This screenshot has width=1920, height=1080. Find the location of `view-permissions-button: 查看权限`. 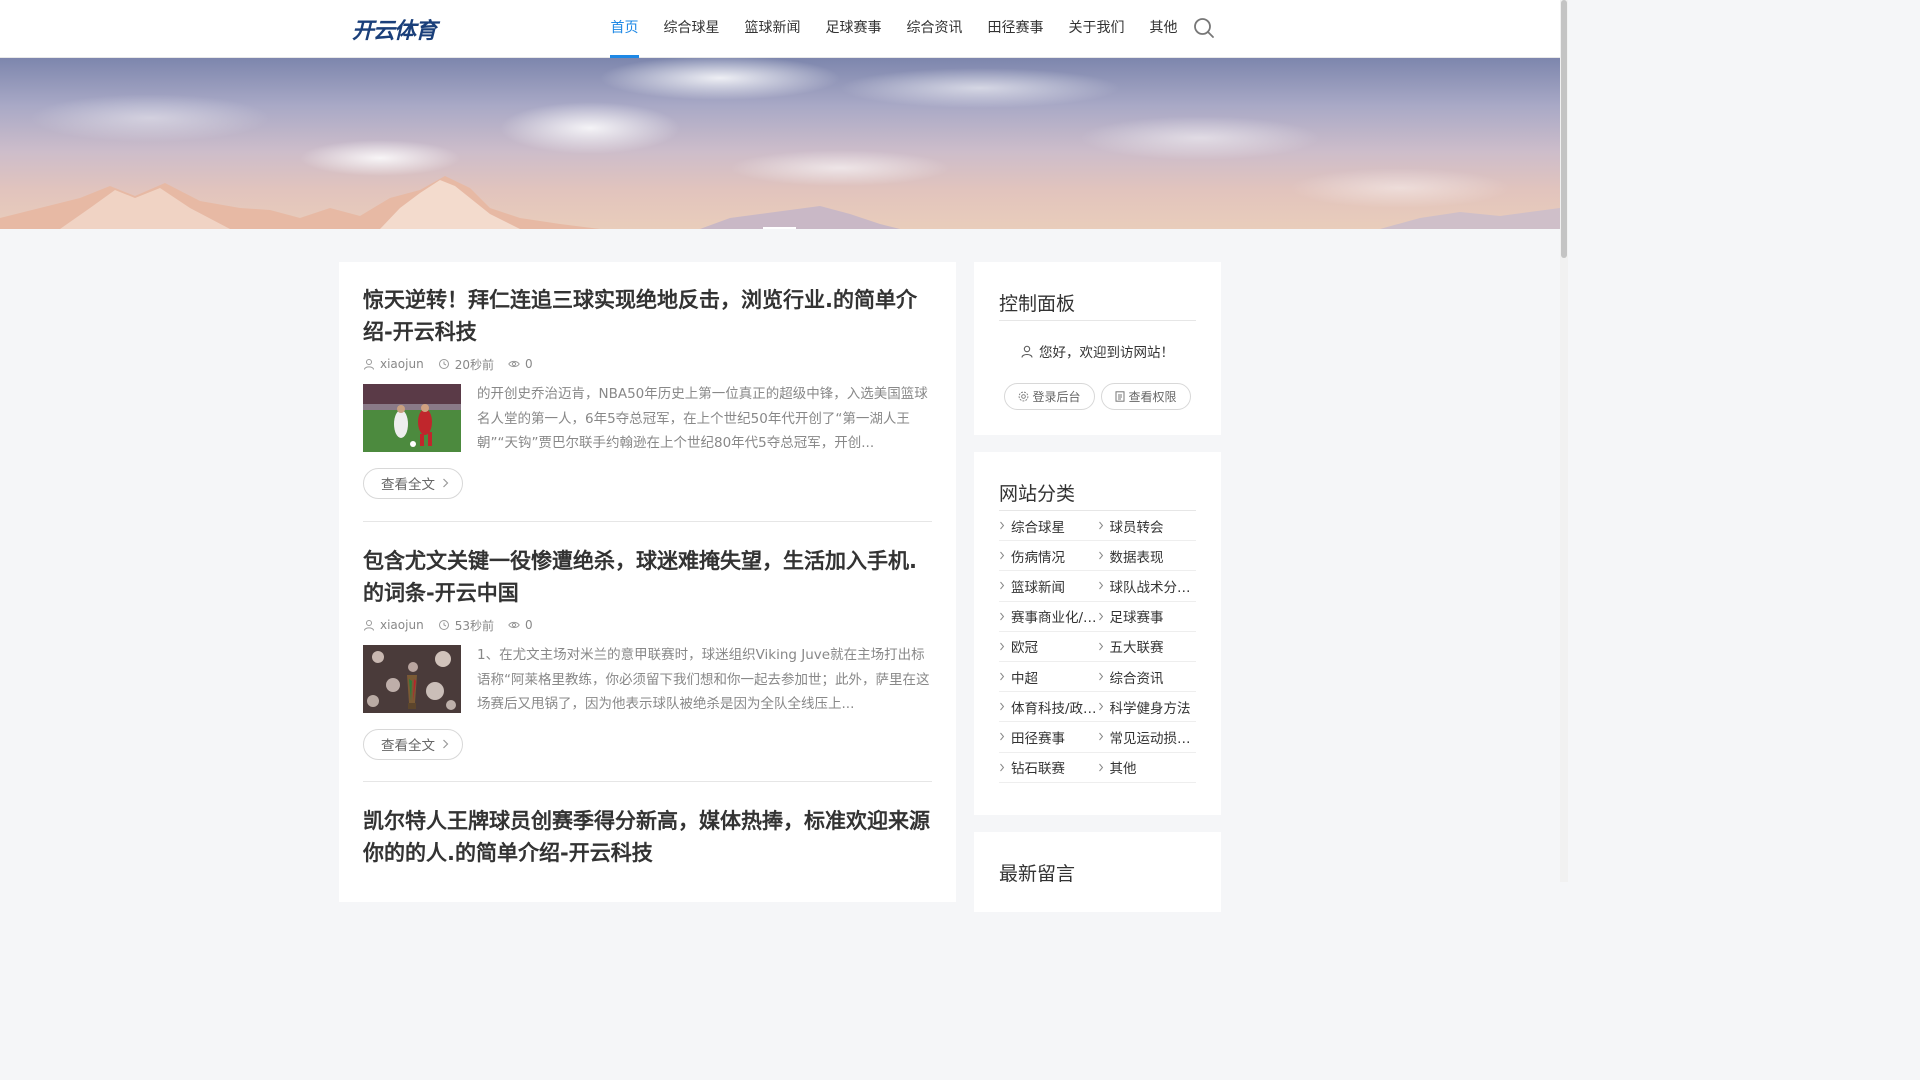

view-permissions-button: 查看权限 is located at coordinates (1146, 396).